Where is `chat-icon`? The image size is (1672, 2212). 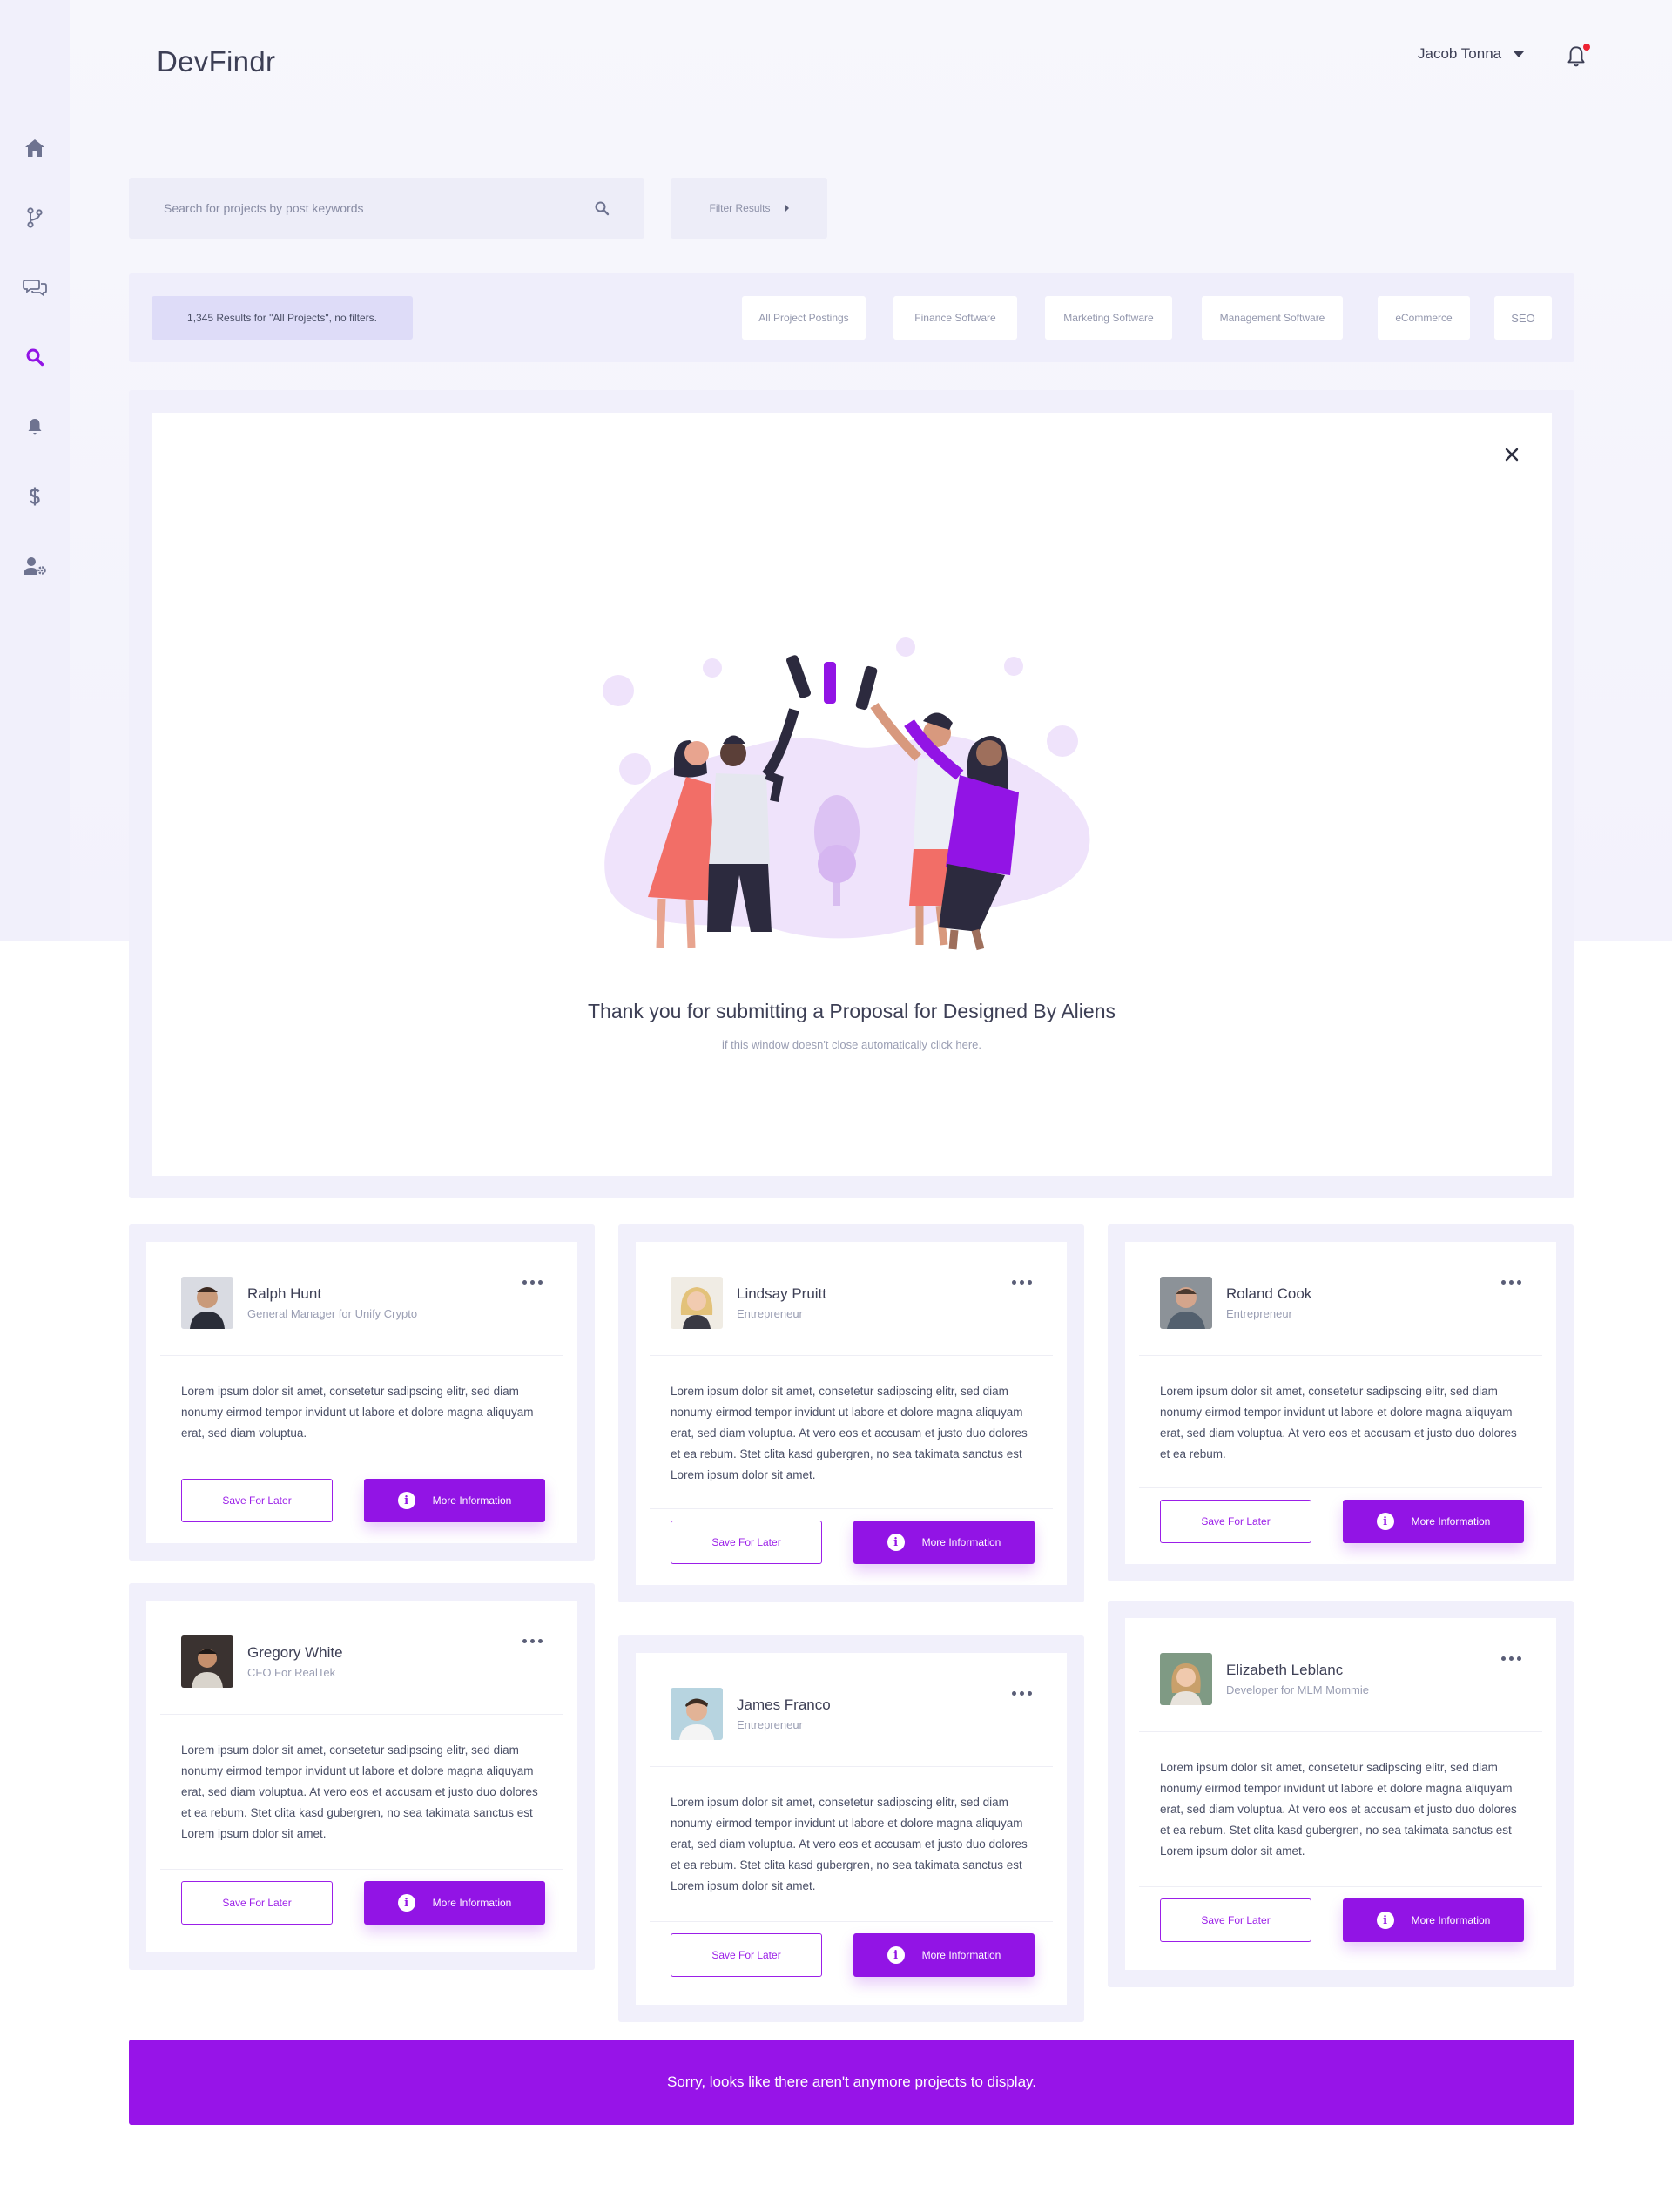 chat-icon is located at coordinates (35, 288).